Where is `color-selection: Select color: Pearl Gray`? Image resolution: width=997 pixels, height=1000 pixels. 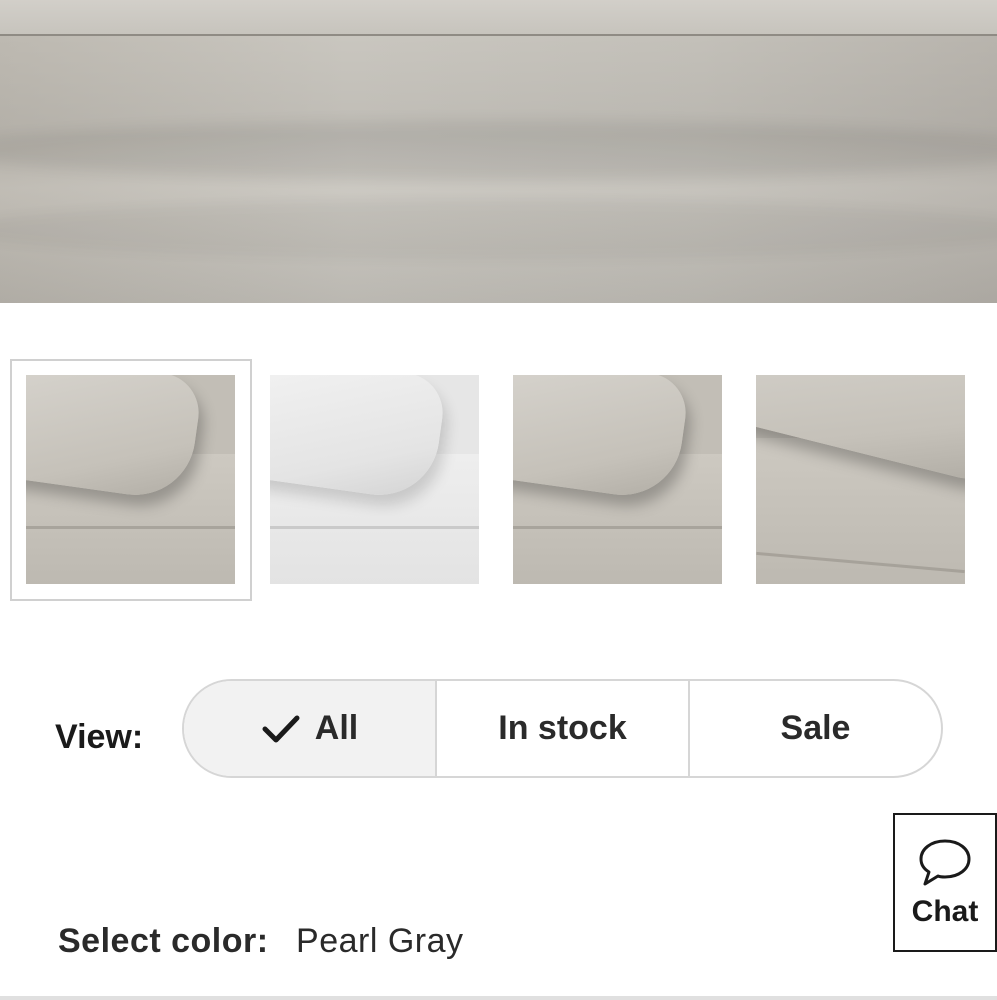
color-selection: Select color: Pearl Gray is located at coordinates (261, 941).